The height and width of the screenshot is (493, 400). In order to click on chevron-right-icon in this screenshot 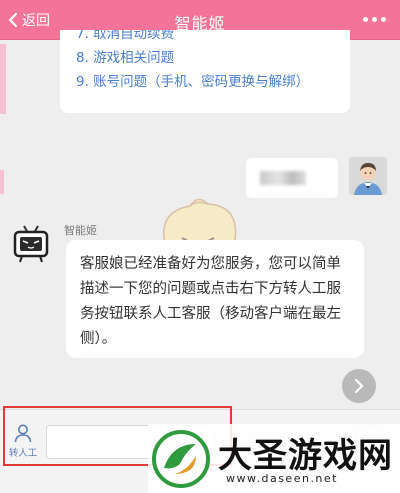, I will do `click(359, 386)`.